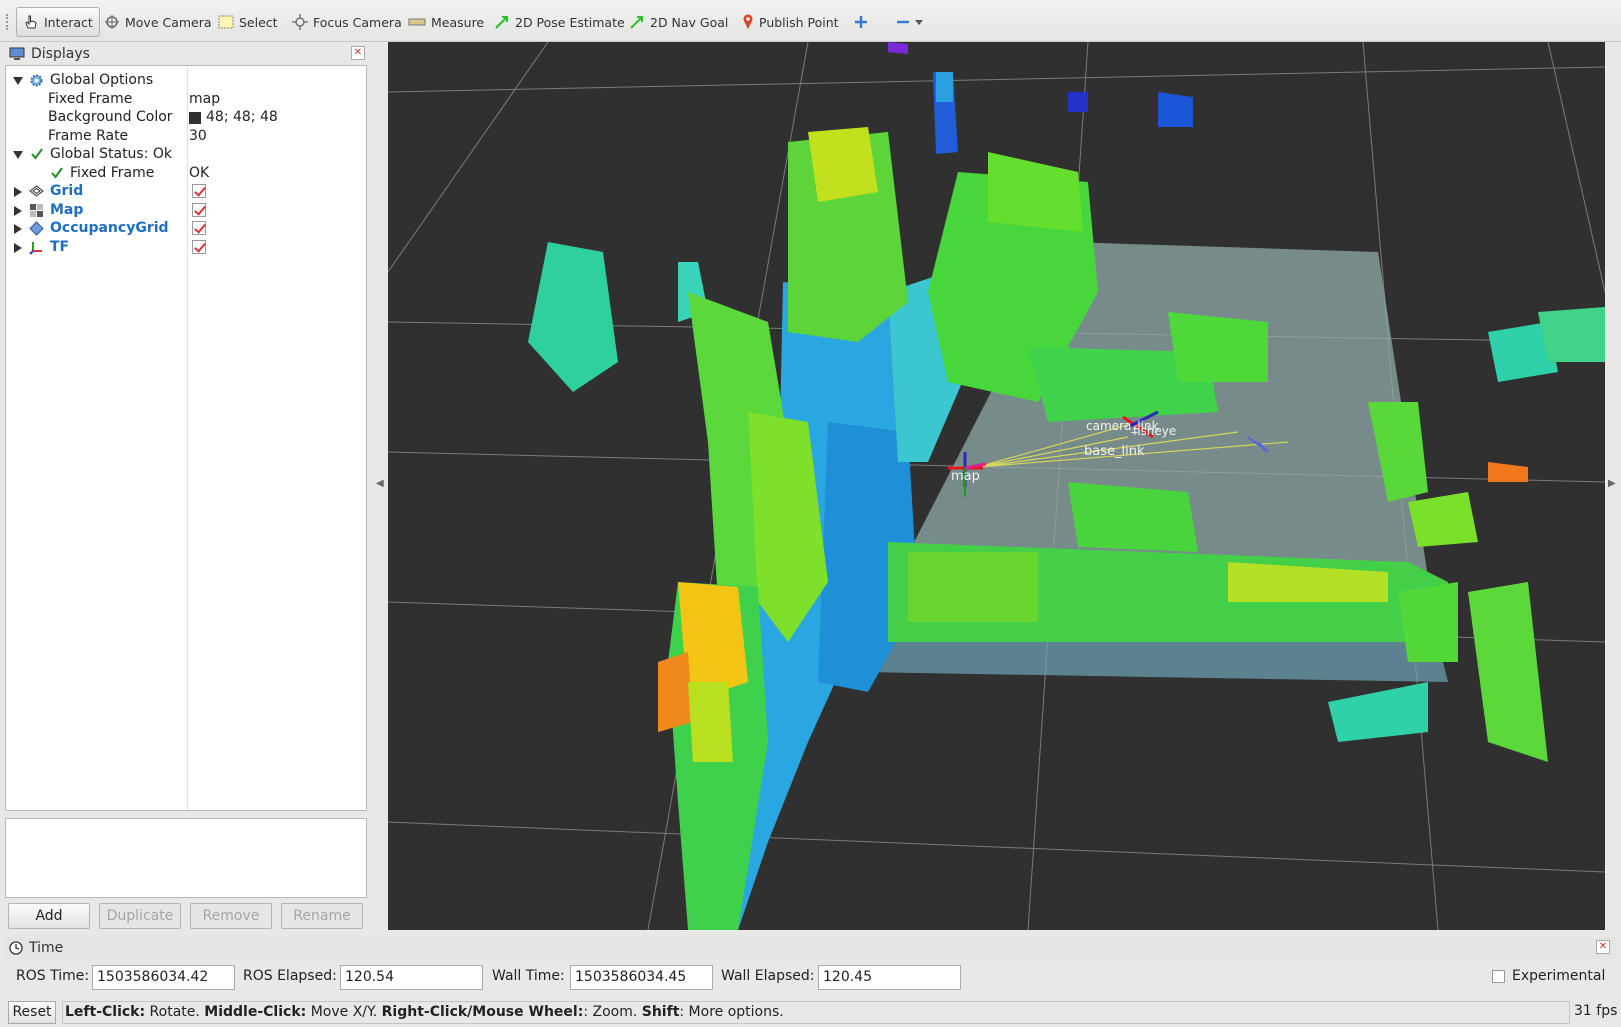 Image resolution: width=1621 pixels, height=1027 pixels. Describe the element at coordinates (163, 977) in the screenshot. I see `ros-time-field: 1503586034.42` at that location.